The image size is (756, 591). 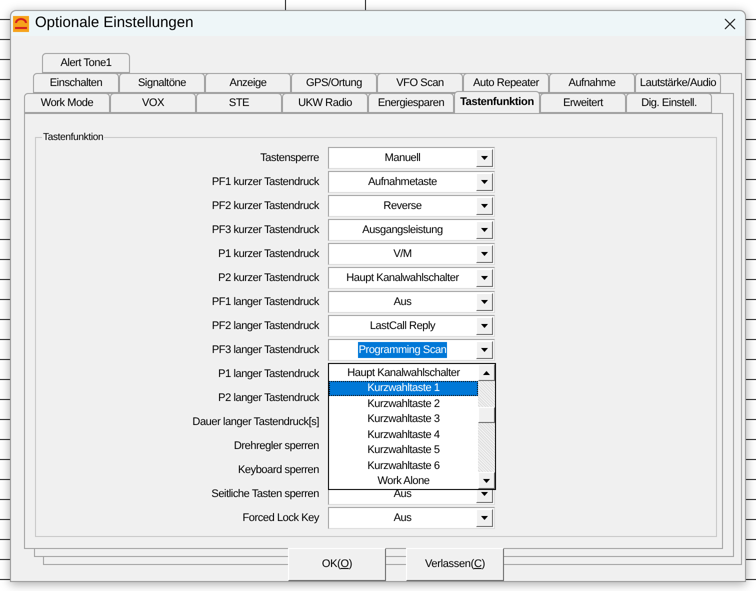 What do you see at coordinates (403, 372) in the screenshot?
I see `list-option: Haupt Kanalwahlschalter` at bounding box center [403, 372].